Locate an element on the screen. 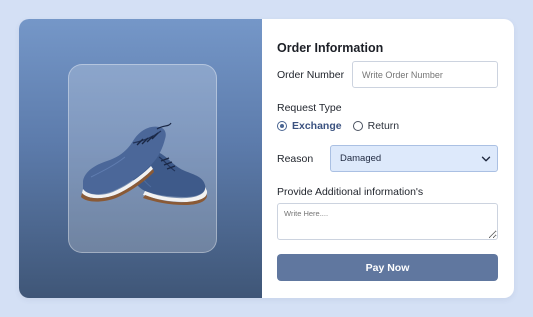 This screenshot has width=533, height=317. radio-unchecked-icon is located at coordinates (357, 126).